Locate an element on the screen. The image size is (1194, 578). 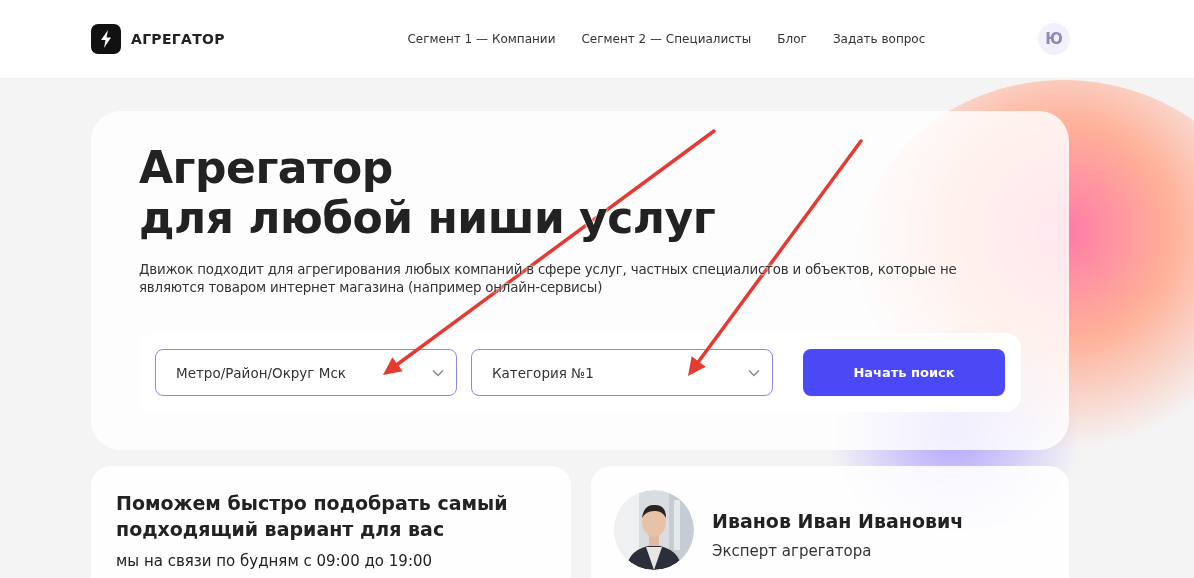
help-title: Поможем быстро подобрать самый подходящий вариант для вас is located at coordinates (312, 516).